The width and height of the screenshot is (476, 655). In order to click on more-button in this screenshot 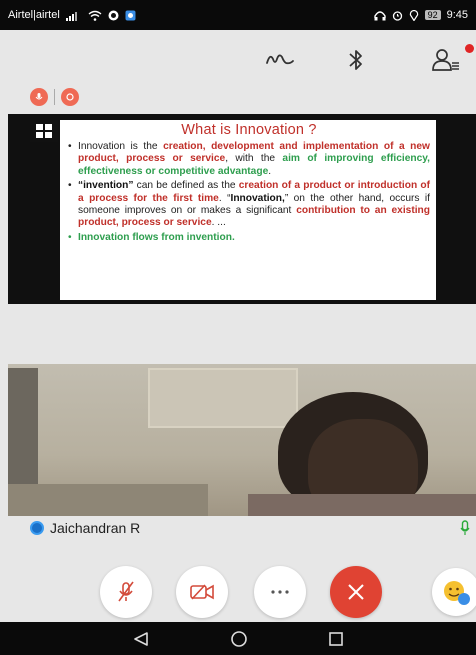, I will do `click(280, 592)`.